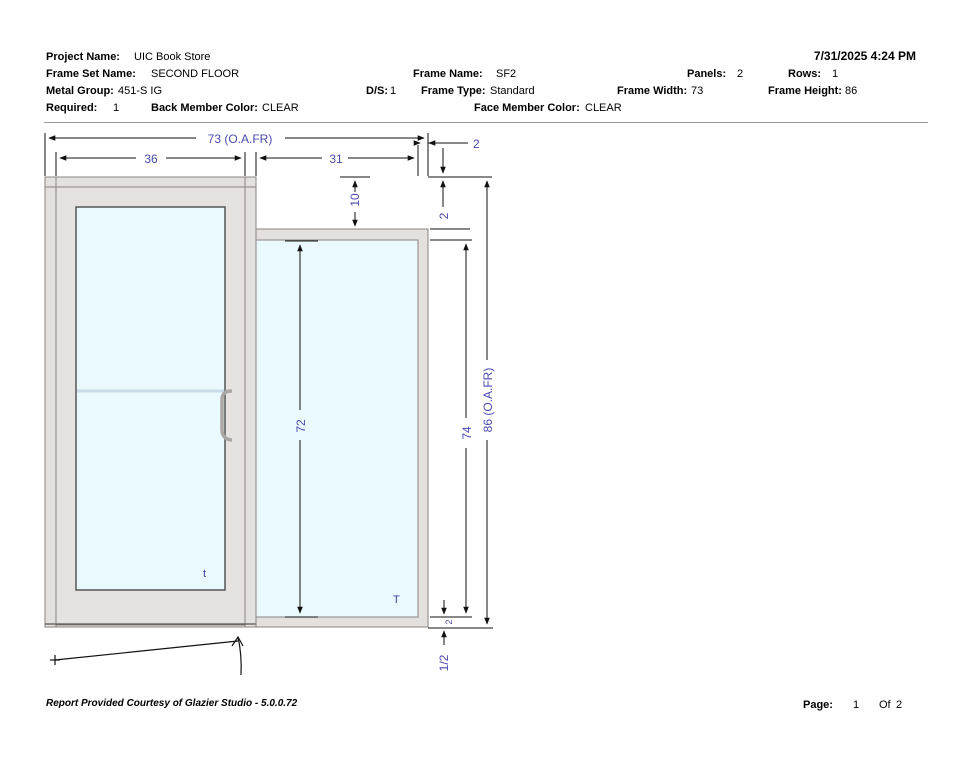 The image size is (979, 757). Describe the element at coordinates (899, 705) in the screenshot. I see `page-total: 2` at that location.